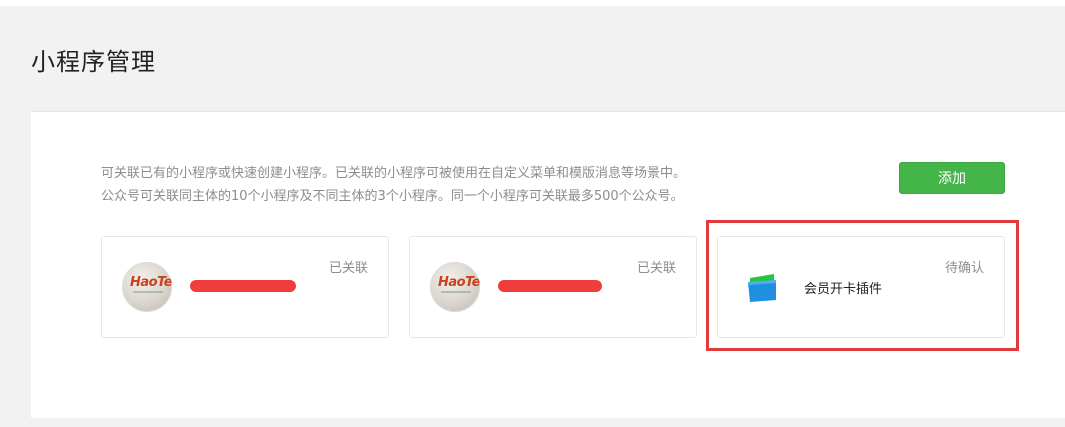  What do you see at coordinates (964, 268) in the screenshot?
I see `card-status: 待确认` at bounding box center [964, 268].